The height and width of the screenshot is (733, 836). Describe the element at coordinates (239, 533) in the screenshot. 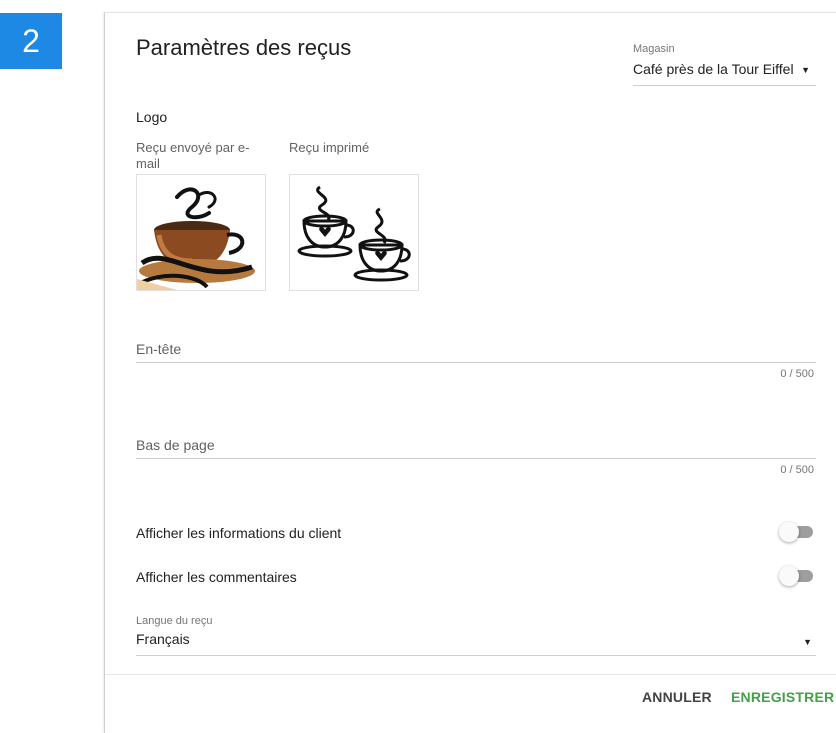

I see `show-customer-info-label: Afficher les informations du client` at that location.